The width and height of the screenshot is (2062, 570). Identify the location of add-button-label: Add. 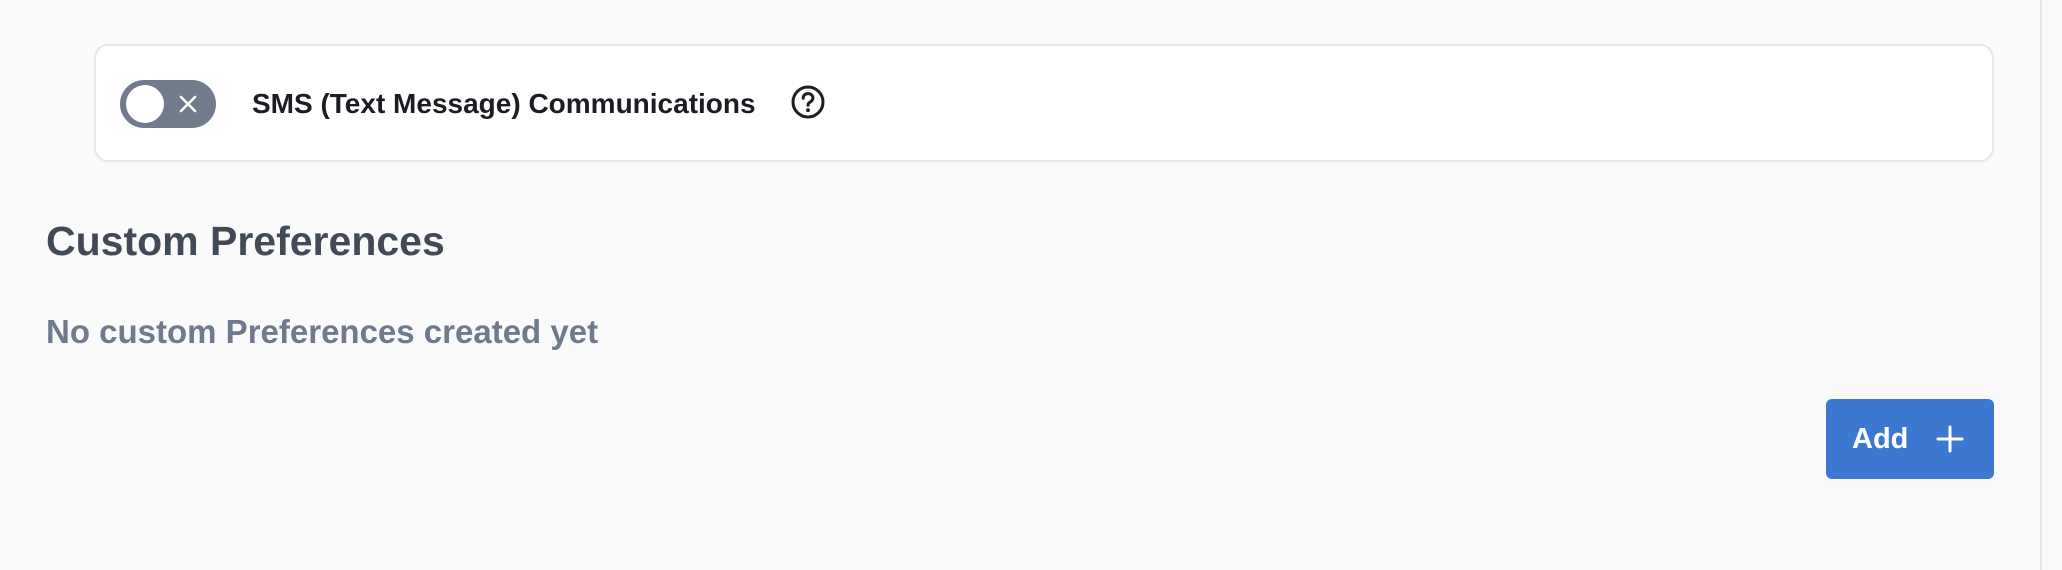
(1880, 439).